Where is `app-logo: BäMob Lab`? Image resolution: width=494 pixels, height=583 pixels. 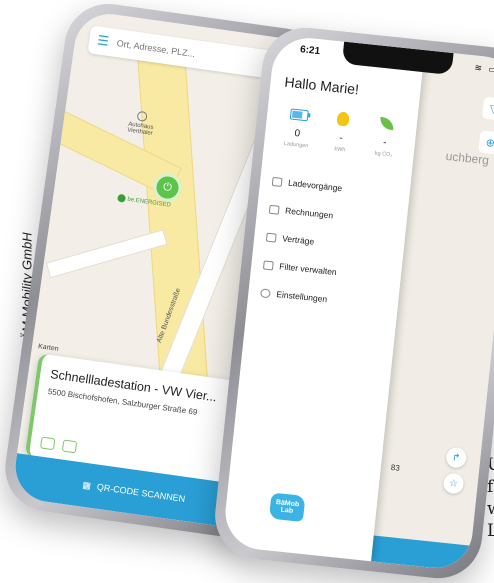 app-logo: BäMob Lab is located at coordinates (287, 507).